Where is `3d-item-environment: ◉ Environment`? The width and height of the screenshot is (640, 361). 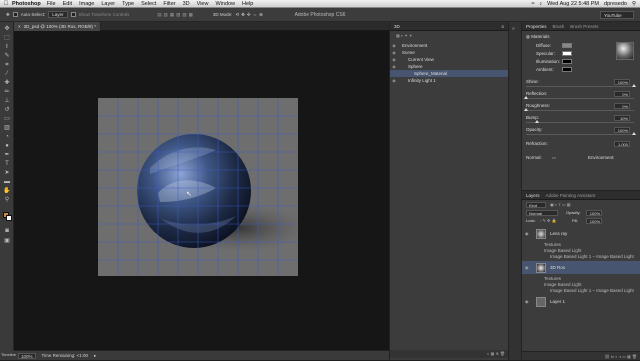 3d-item-environment: ◉ Environment is located at coordinates (449, 45).